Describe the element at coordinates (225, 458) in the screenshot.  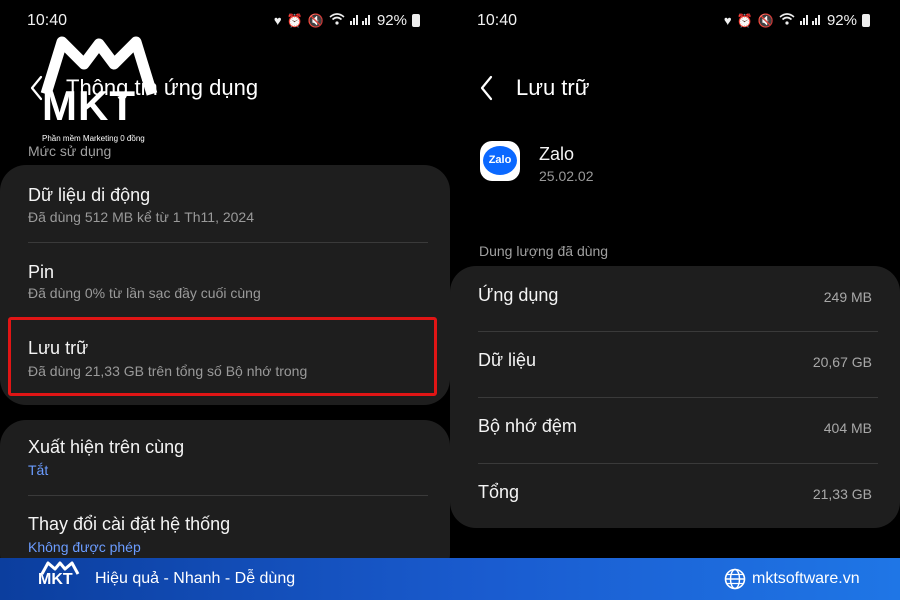
I see `list-item-appear-on-top: Xuất hiện trên cùng Tắt` at that location.